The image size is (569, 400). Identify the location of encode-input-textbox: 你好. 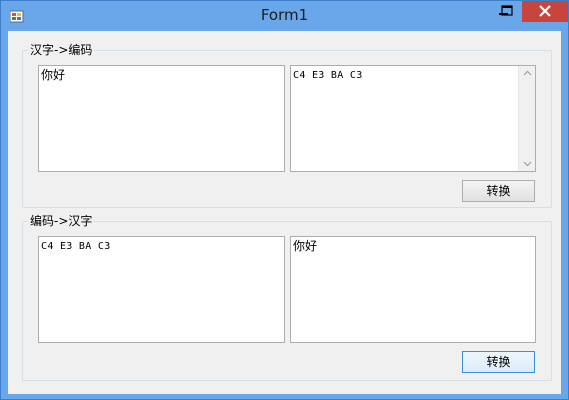
(161, 118).